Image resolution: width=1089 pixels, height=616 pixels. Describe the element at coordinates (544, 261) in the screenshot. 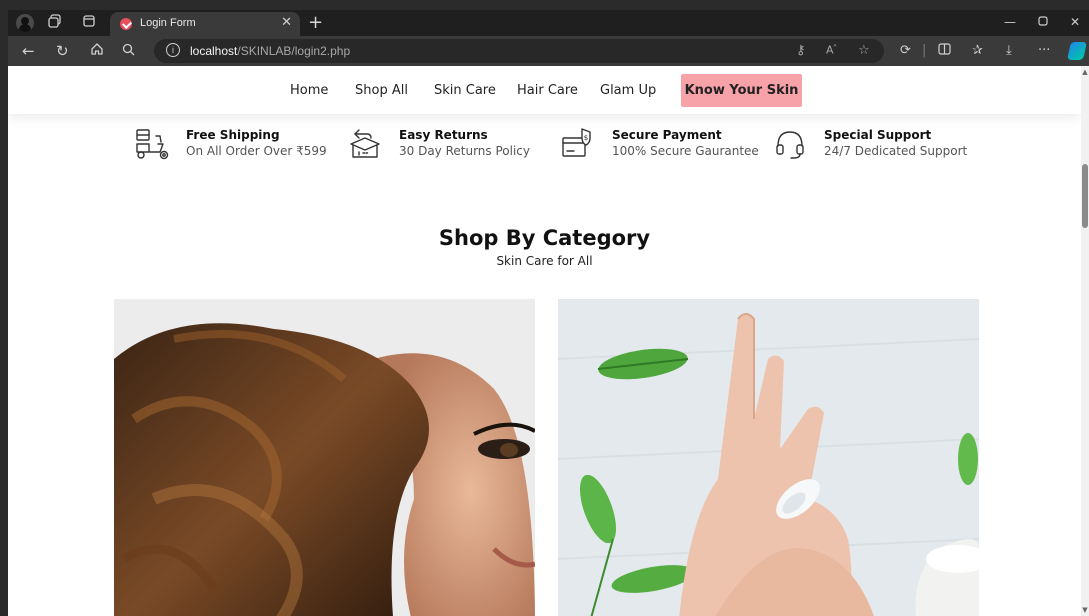

I see `section-subtitle: Skin Care for All` at that location.